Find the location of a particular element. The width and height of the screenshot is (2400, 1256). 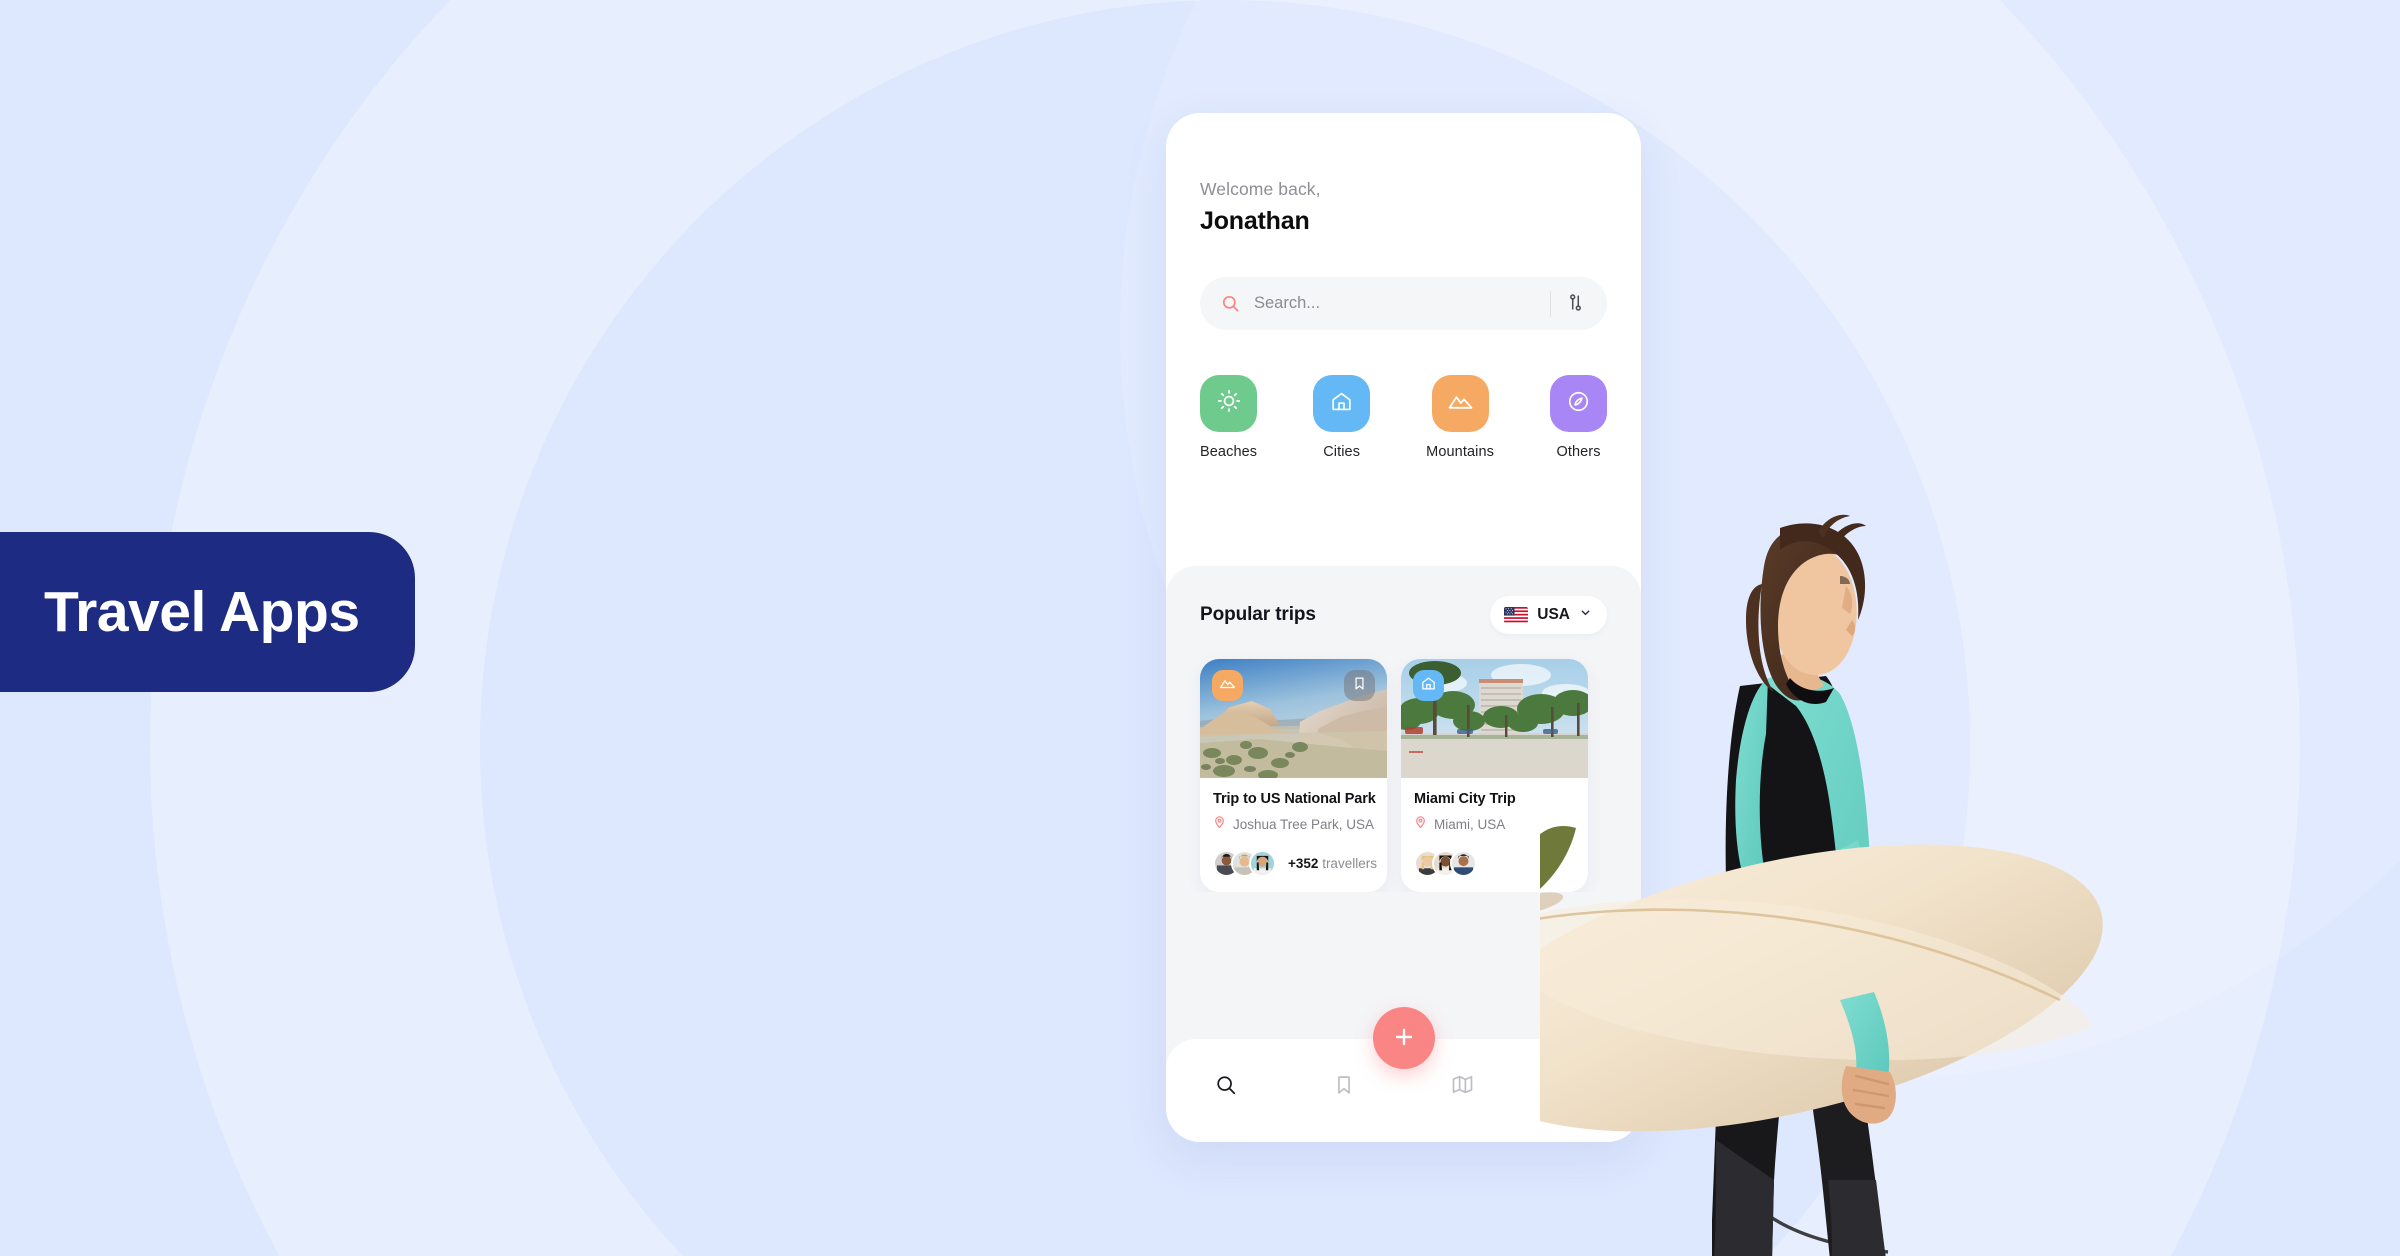

category-mountains-tile is located at coordinates (1460, 403).